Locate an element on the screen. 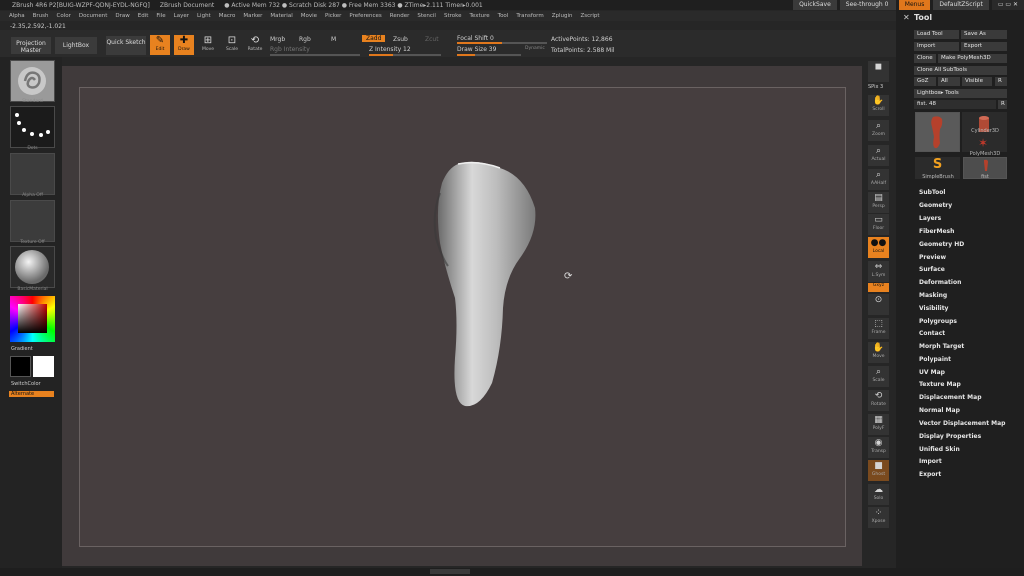  subpalette-export: Export is located at coordinates (930, 474).